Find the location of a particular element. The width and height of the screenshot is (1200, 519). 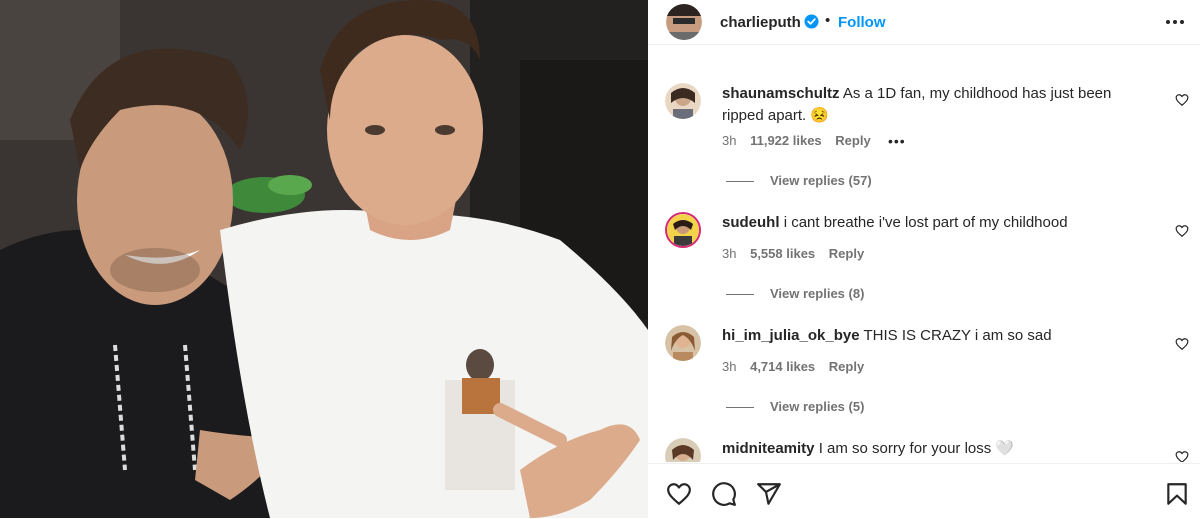

follow-button: Follow is located at coordinates (862, 22).